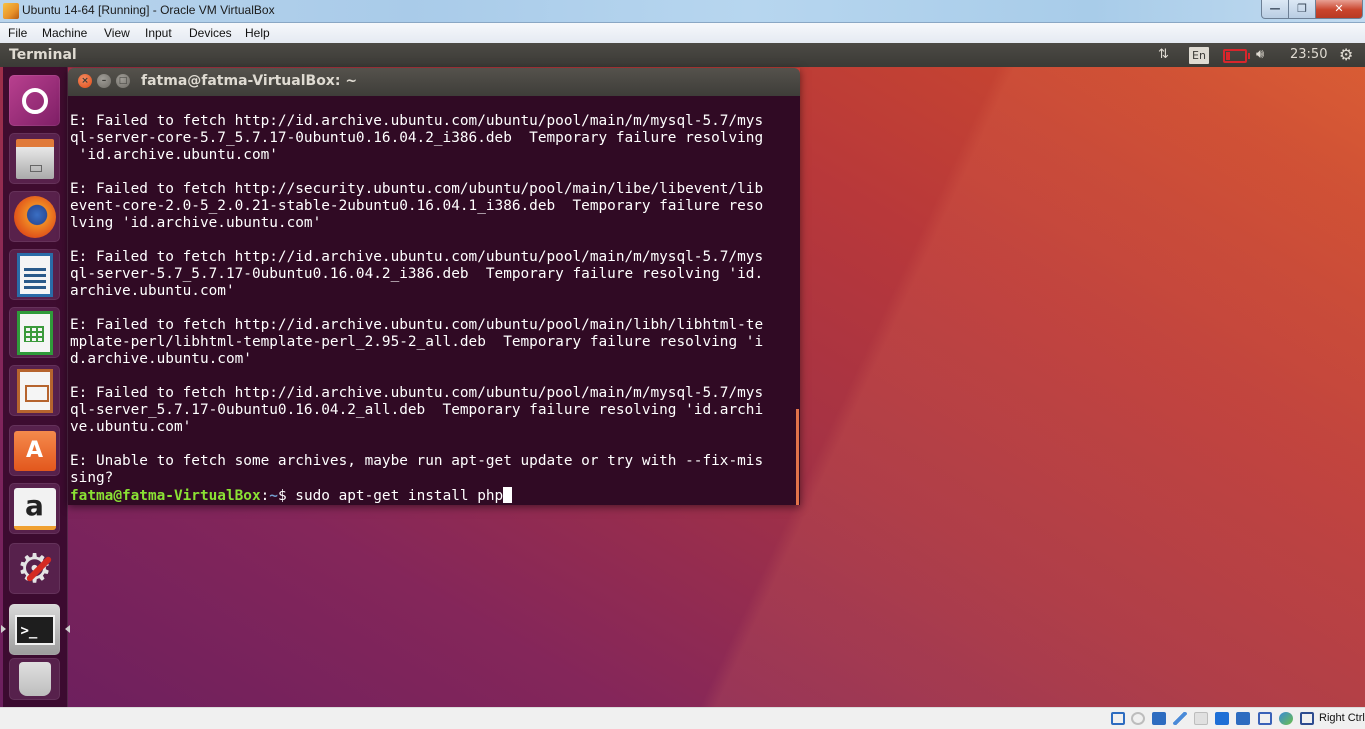  I want to click on launcher-terminal: >_, so click(35, 629).